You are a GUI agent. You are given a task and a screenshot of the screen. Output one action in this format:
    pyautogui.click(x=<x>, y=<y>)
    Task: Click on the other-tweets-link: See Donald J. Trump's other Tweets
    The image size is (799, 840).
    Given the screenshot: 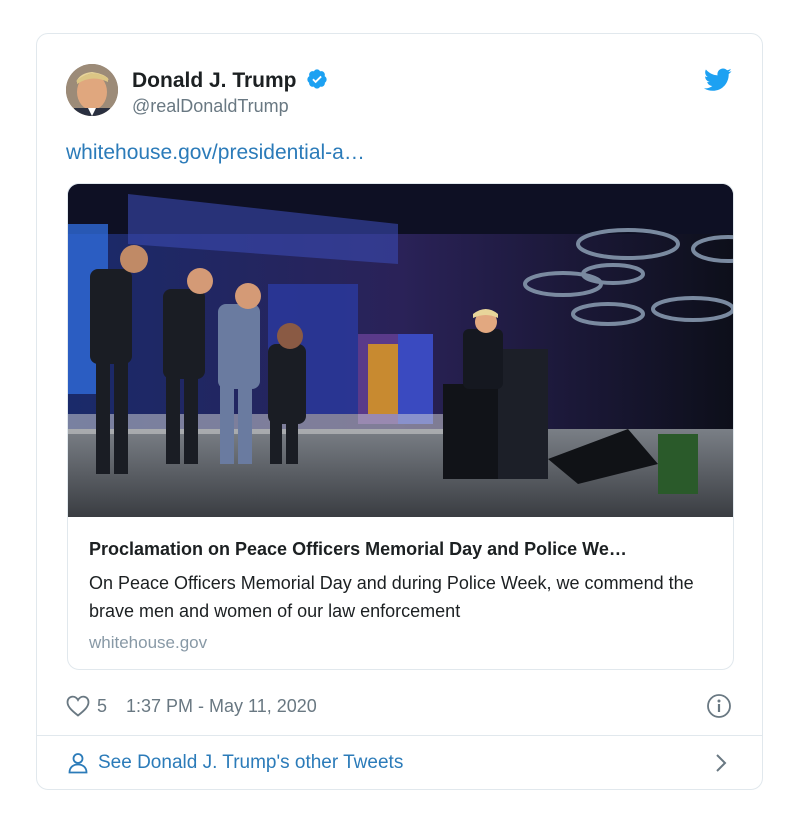 What is the action you would take?
    pyautogui.click(x=399, y=763)
    